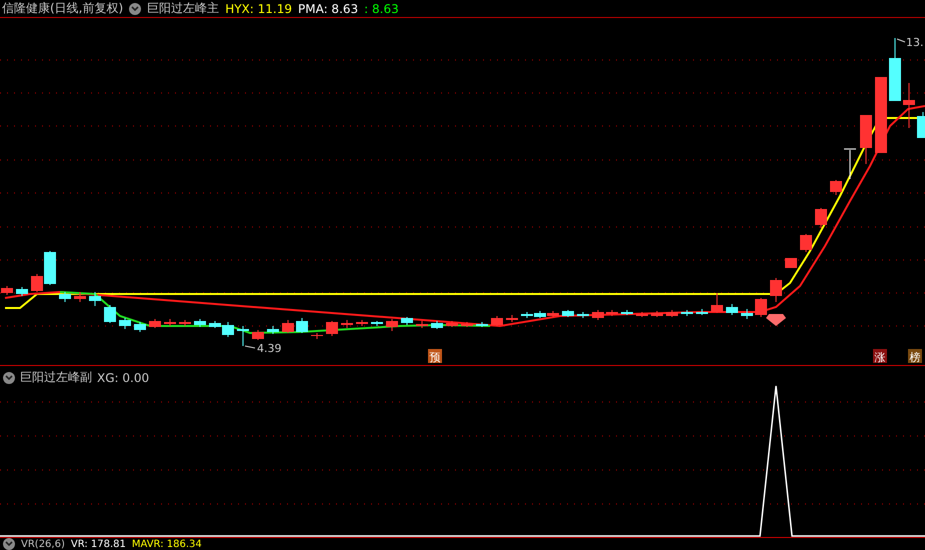 This screenshot has width=925, height=550. What do you see at coordinates (328, 9) in the screenshot?
I see `indicator-reading: PMA: 8.63` at bounding box center [328, 9].